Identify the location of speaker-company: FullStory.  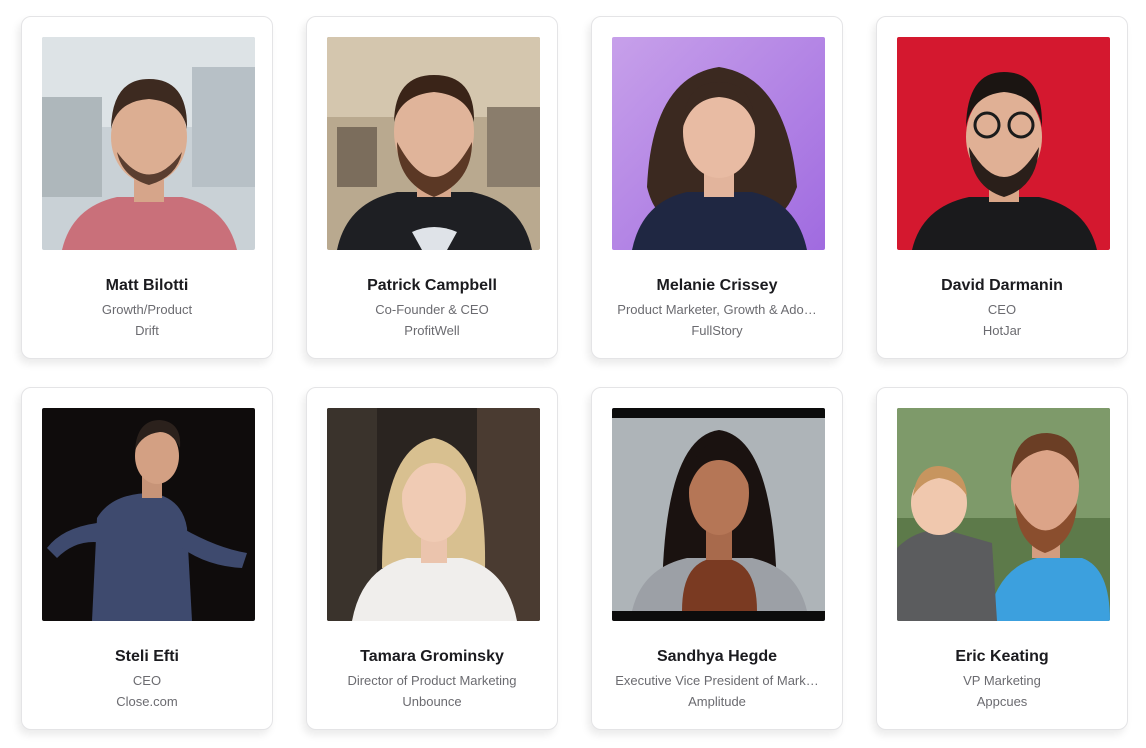
(717, 330).